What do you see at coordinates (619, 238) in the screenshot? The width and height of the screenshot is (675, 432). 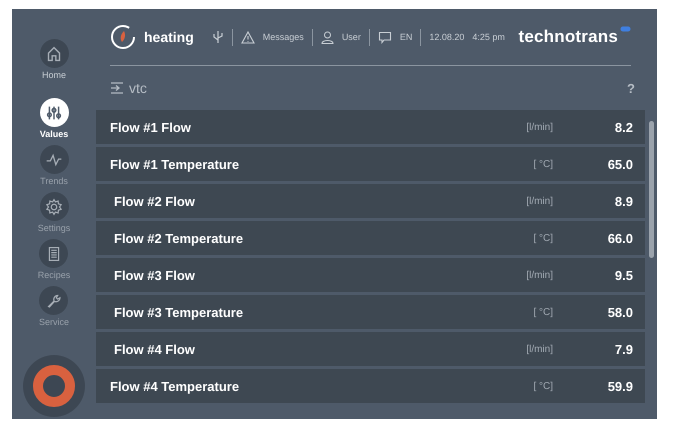 I see `value-text: 66.0` at bounding box center [619, 238].